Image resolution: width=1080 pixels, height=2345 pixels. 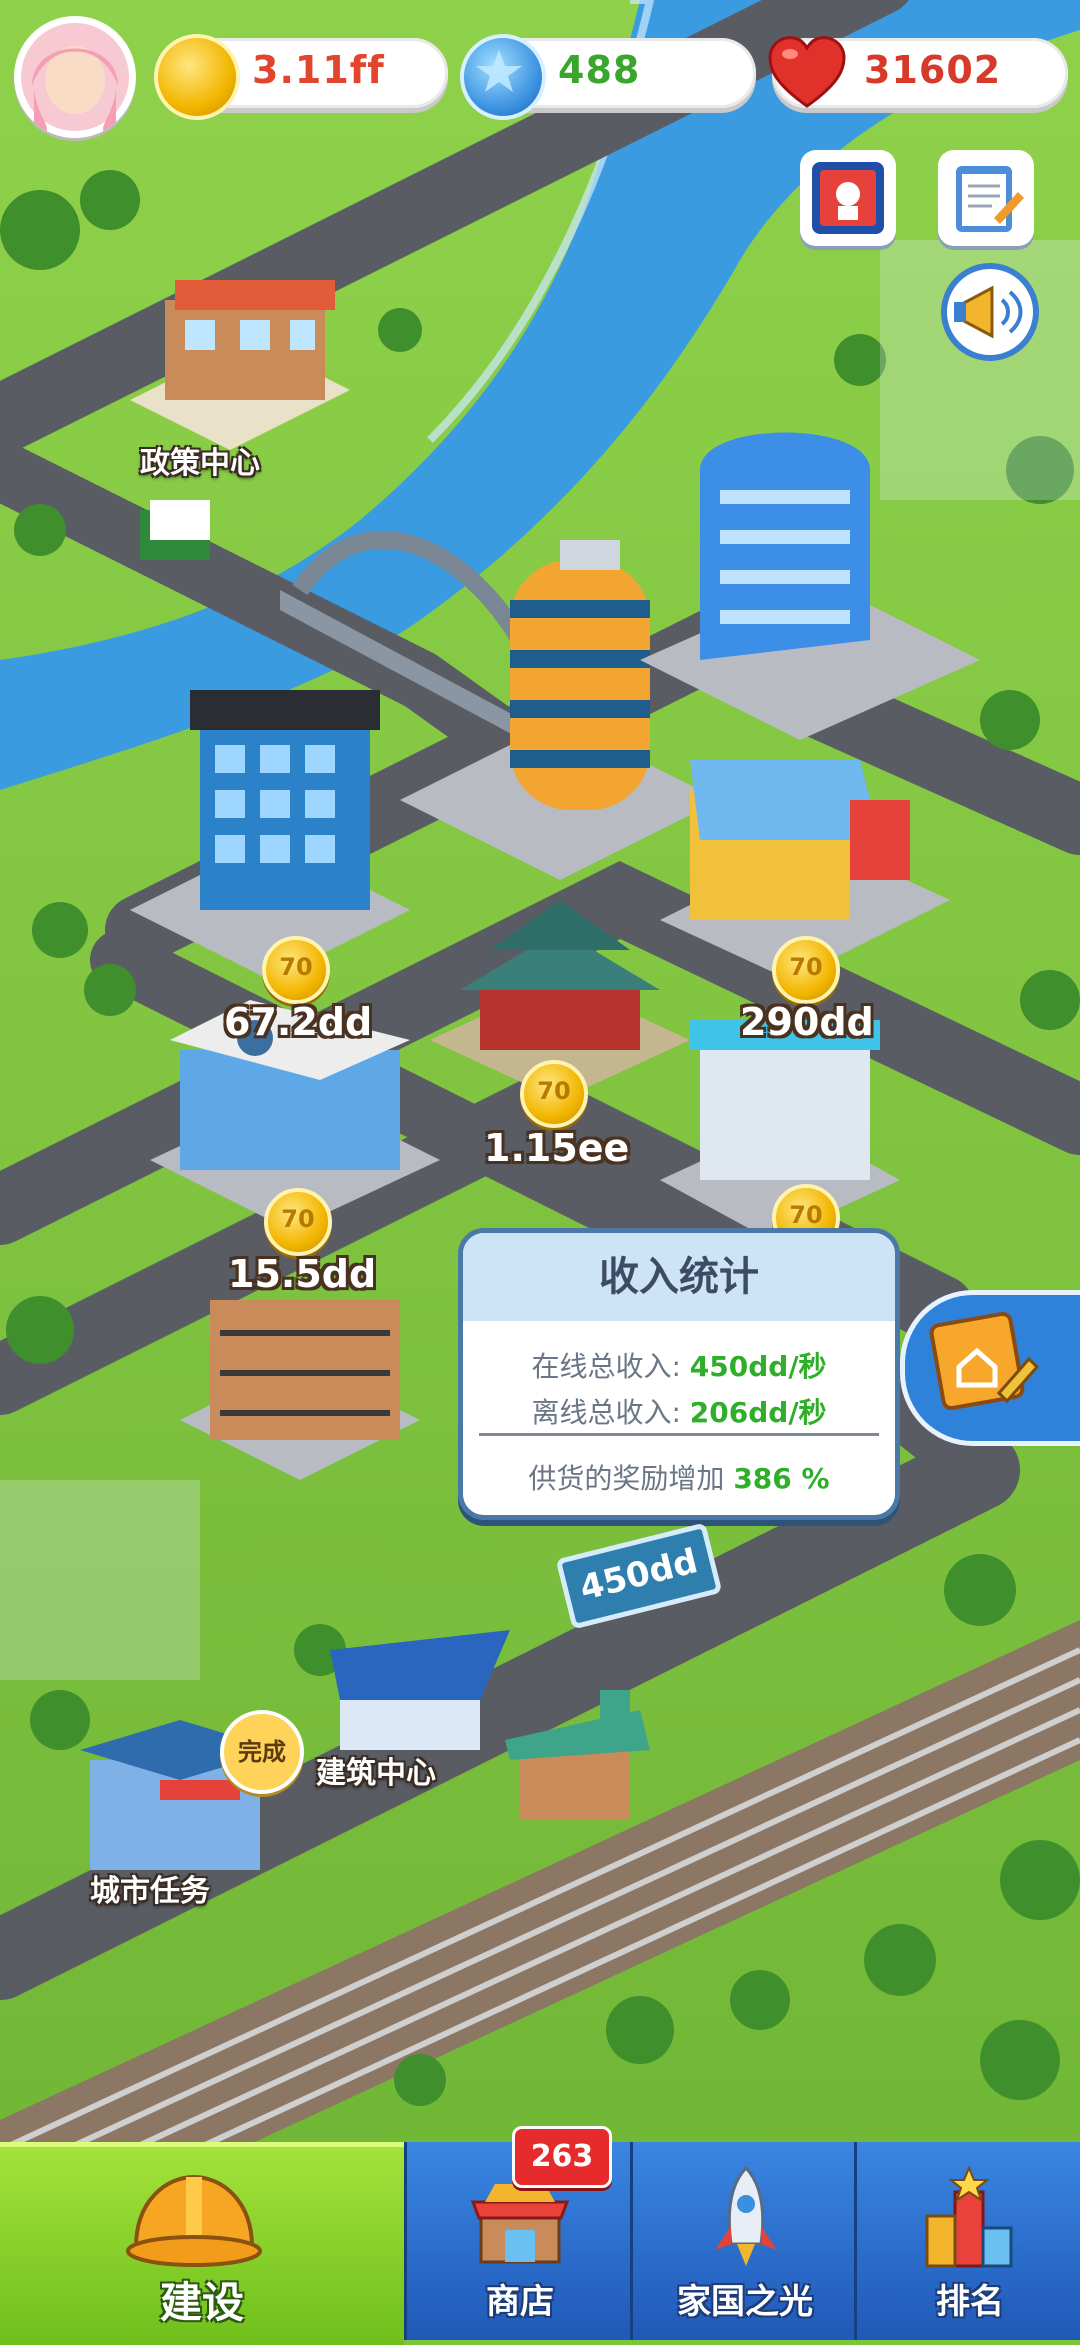 I want to click on blueprint-edit-button, so click(x=990, y=1368).